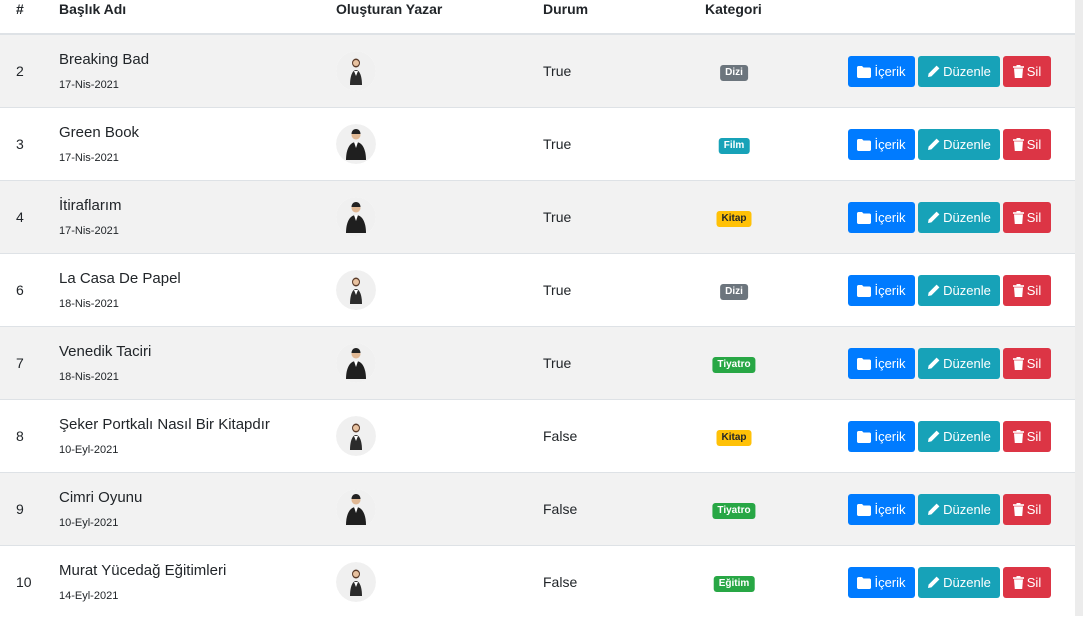 Image resolution: width=1083 pixels, height=618 pixels. Describe the element at coordinates (20, 144) in the screenshot. I see `row-number: 3` at that location.